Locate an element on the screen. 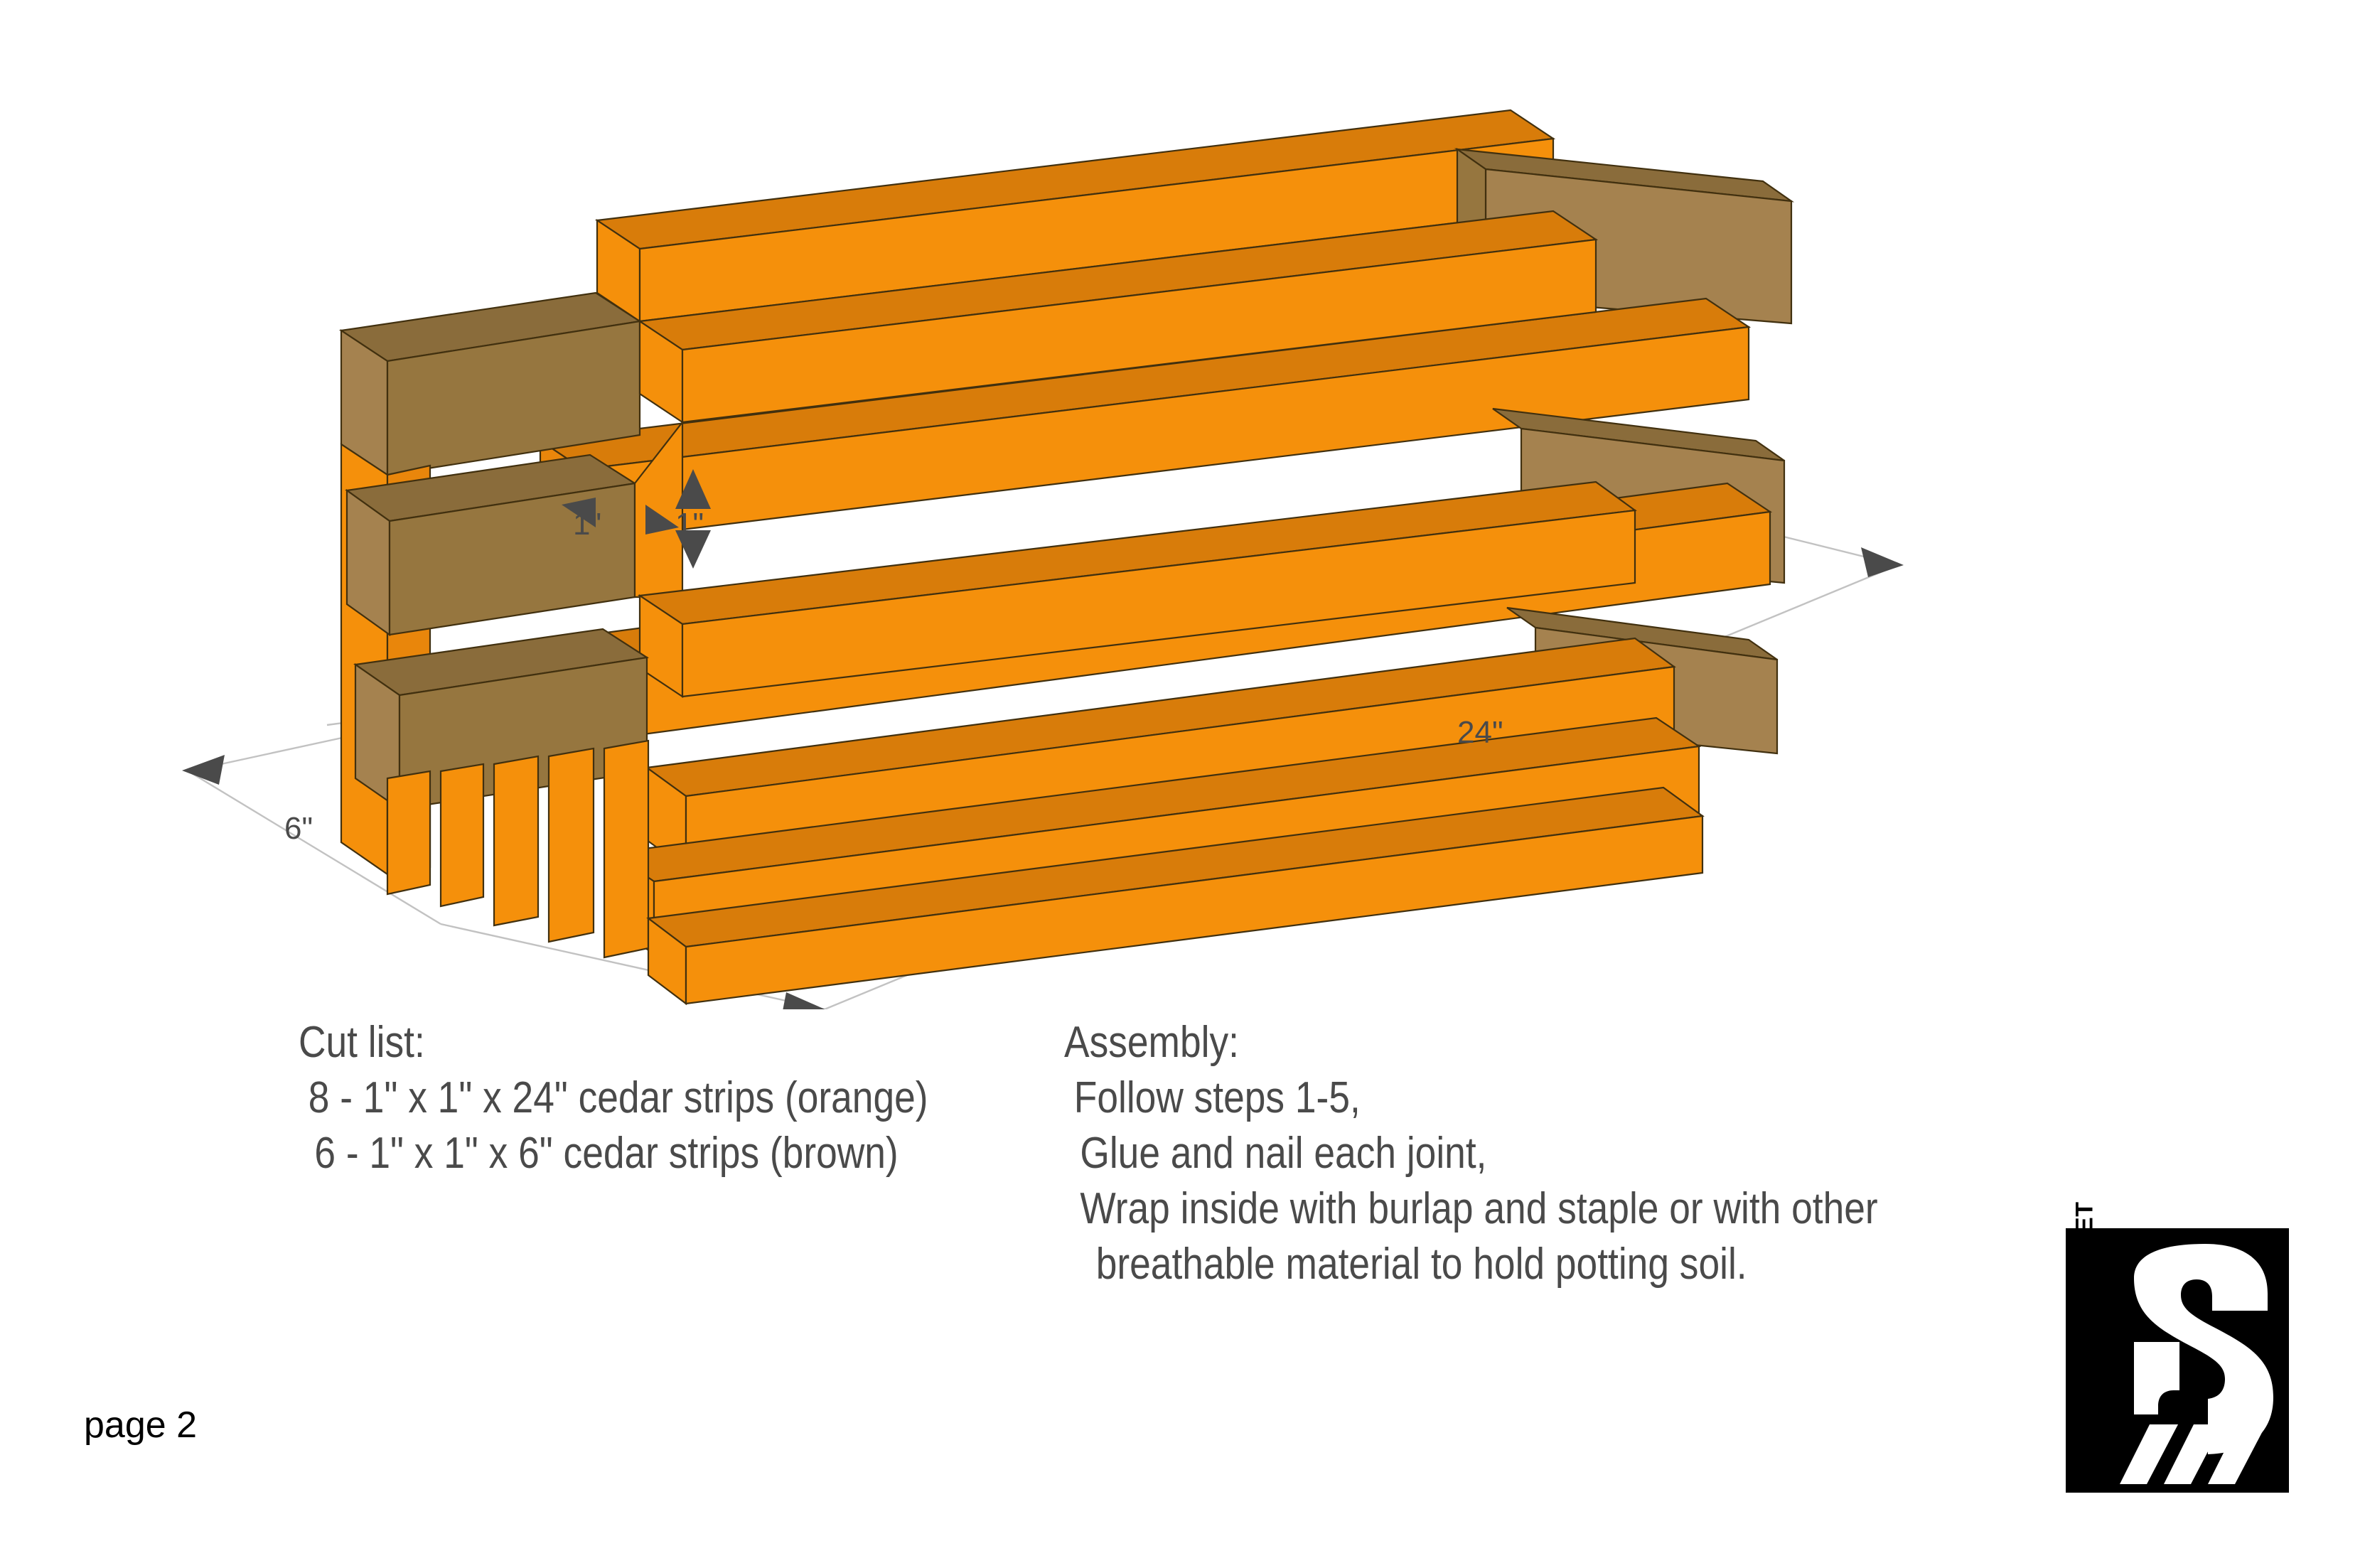  dimension-label-length: 24" is located at coordinates (1480, 733).